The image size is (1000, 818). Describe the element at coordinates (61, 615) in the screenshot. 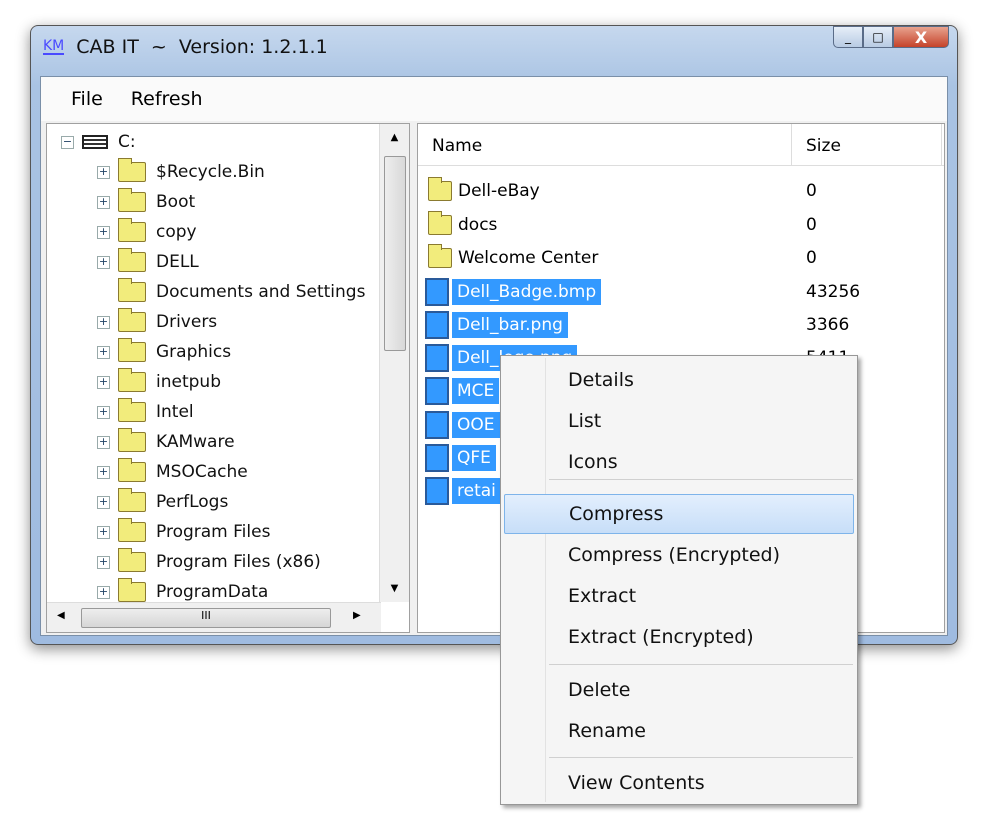

I see `scroll-left-arrow: ◀` at that location.